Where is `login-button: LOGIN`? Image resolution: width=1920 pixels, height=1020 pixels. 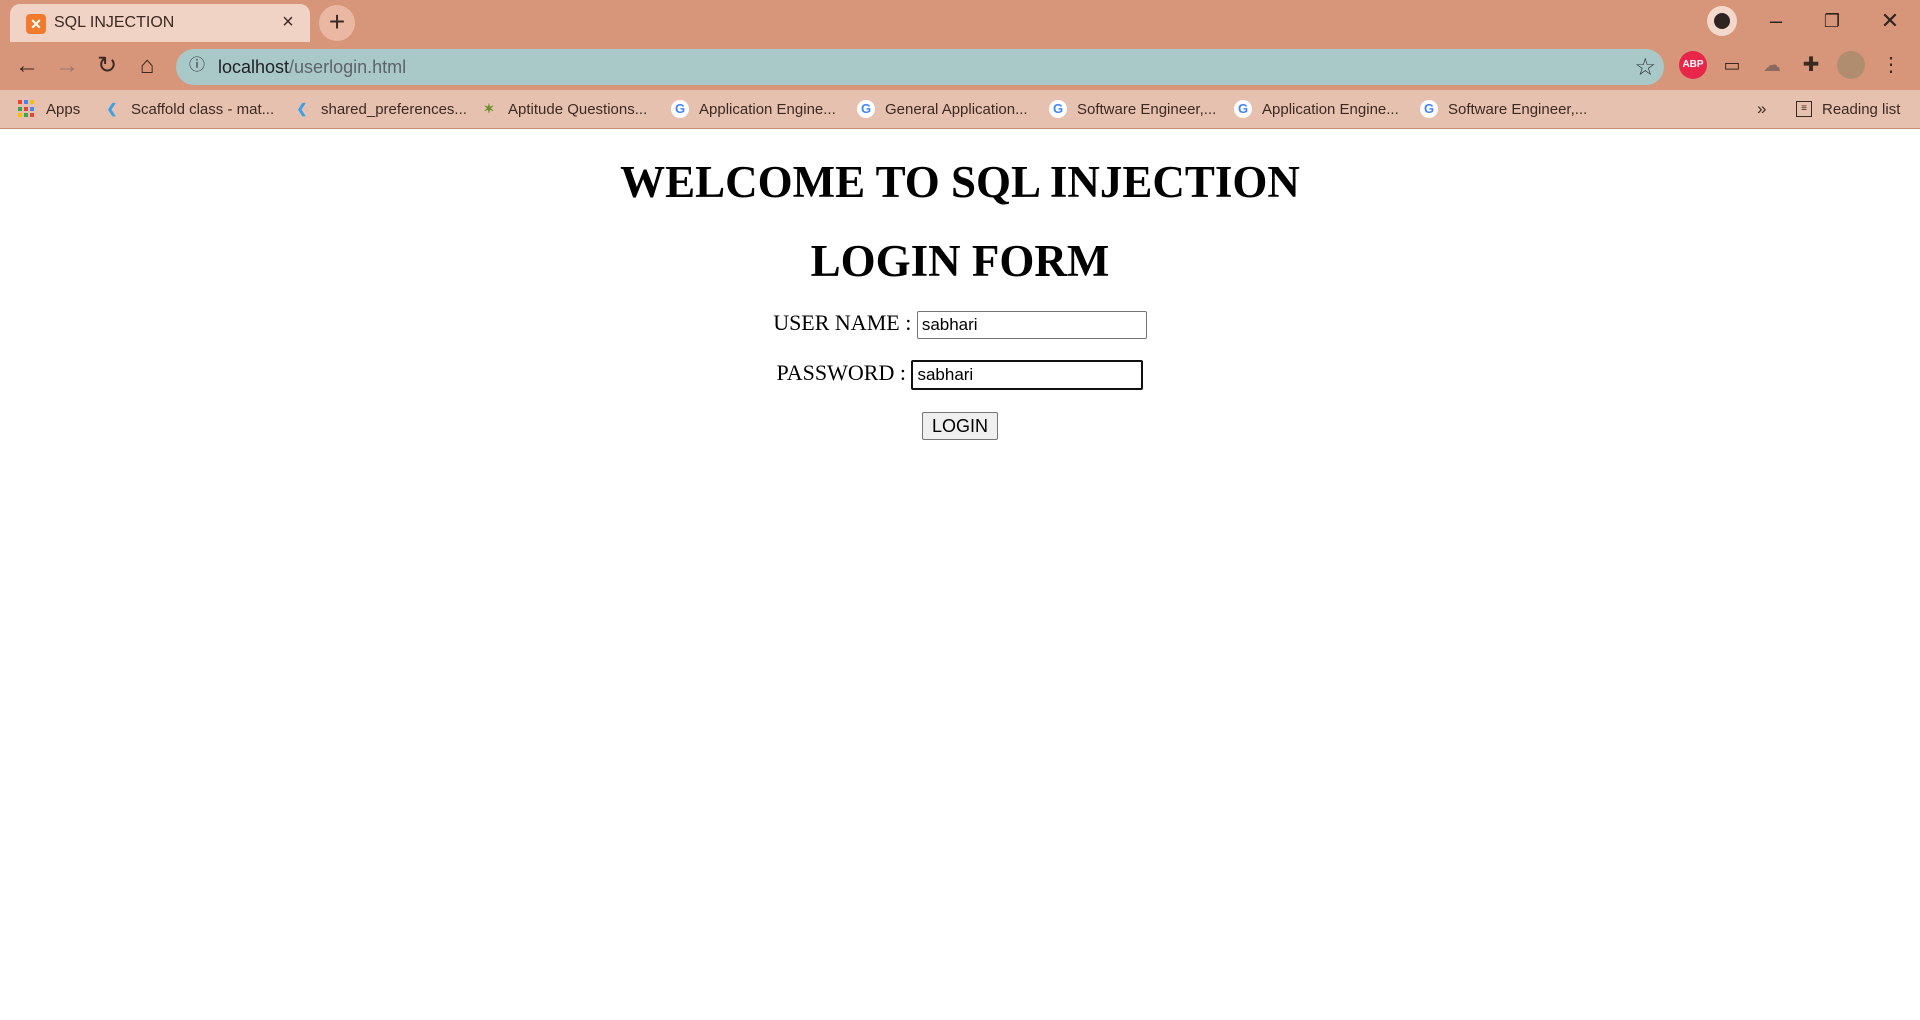 login-button: LOGIN is located at coordinates (960, 426).